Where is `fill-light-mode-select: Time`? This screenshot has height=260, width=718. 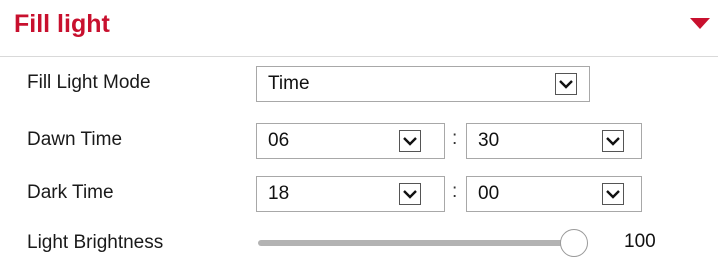 fill-light-mode-select: Time is located at coordinates (423, 84).